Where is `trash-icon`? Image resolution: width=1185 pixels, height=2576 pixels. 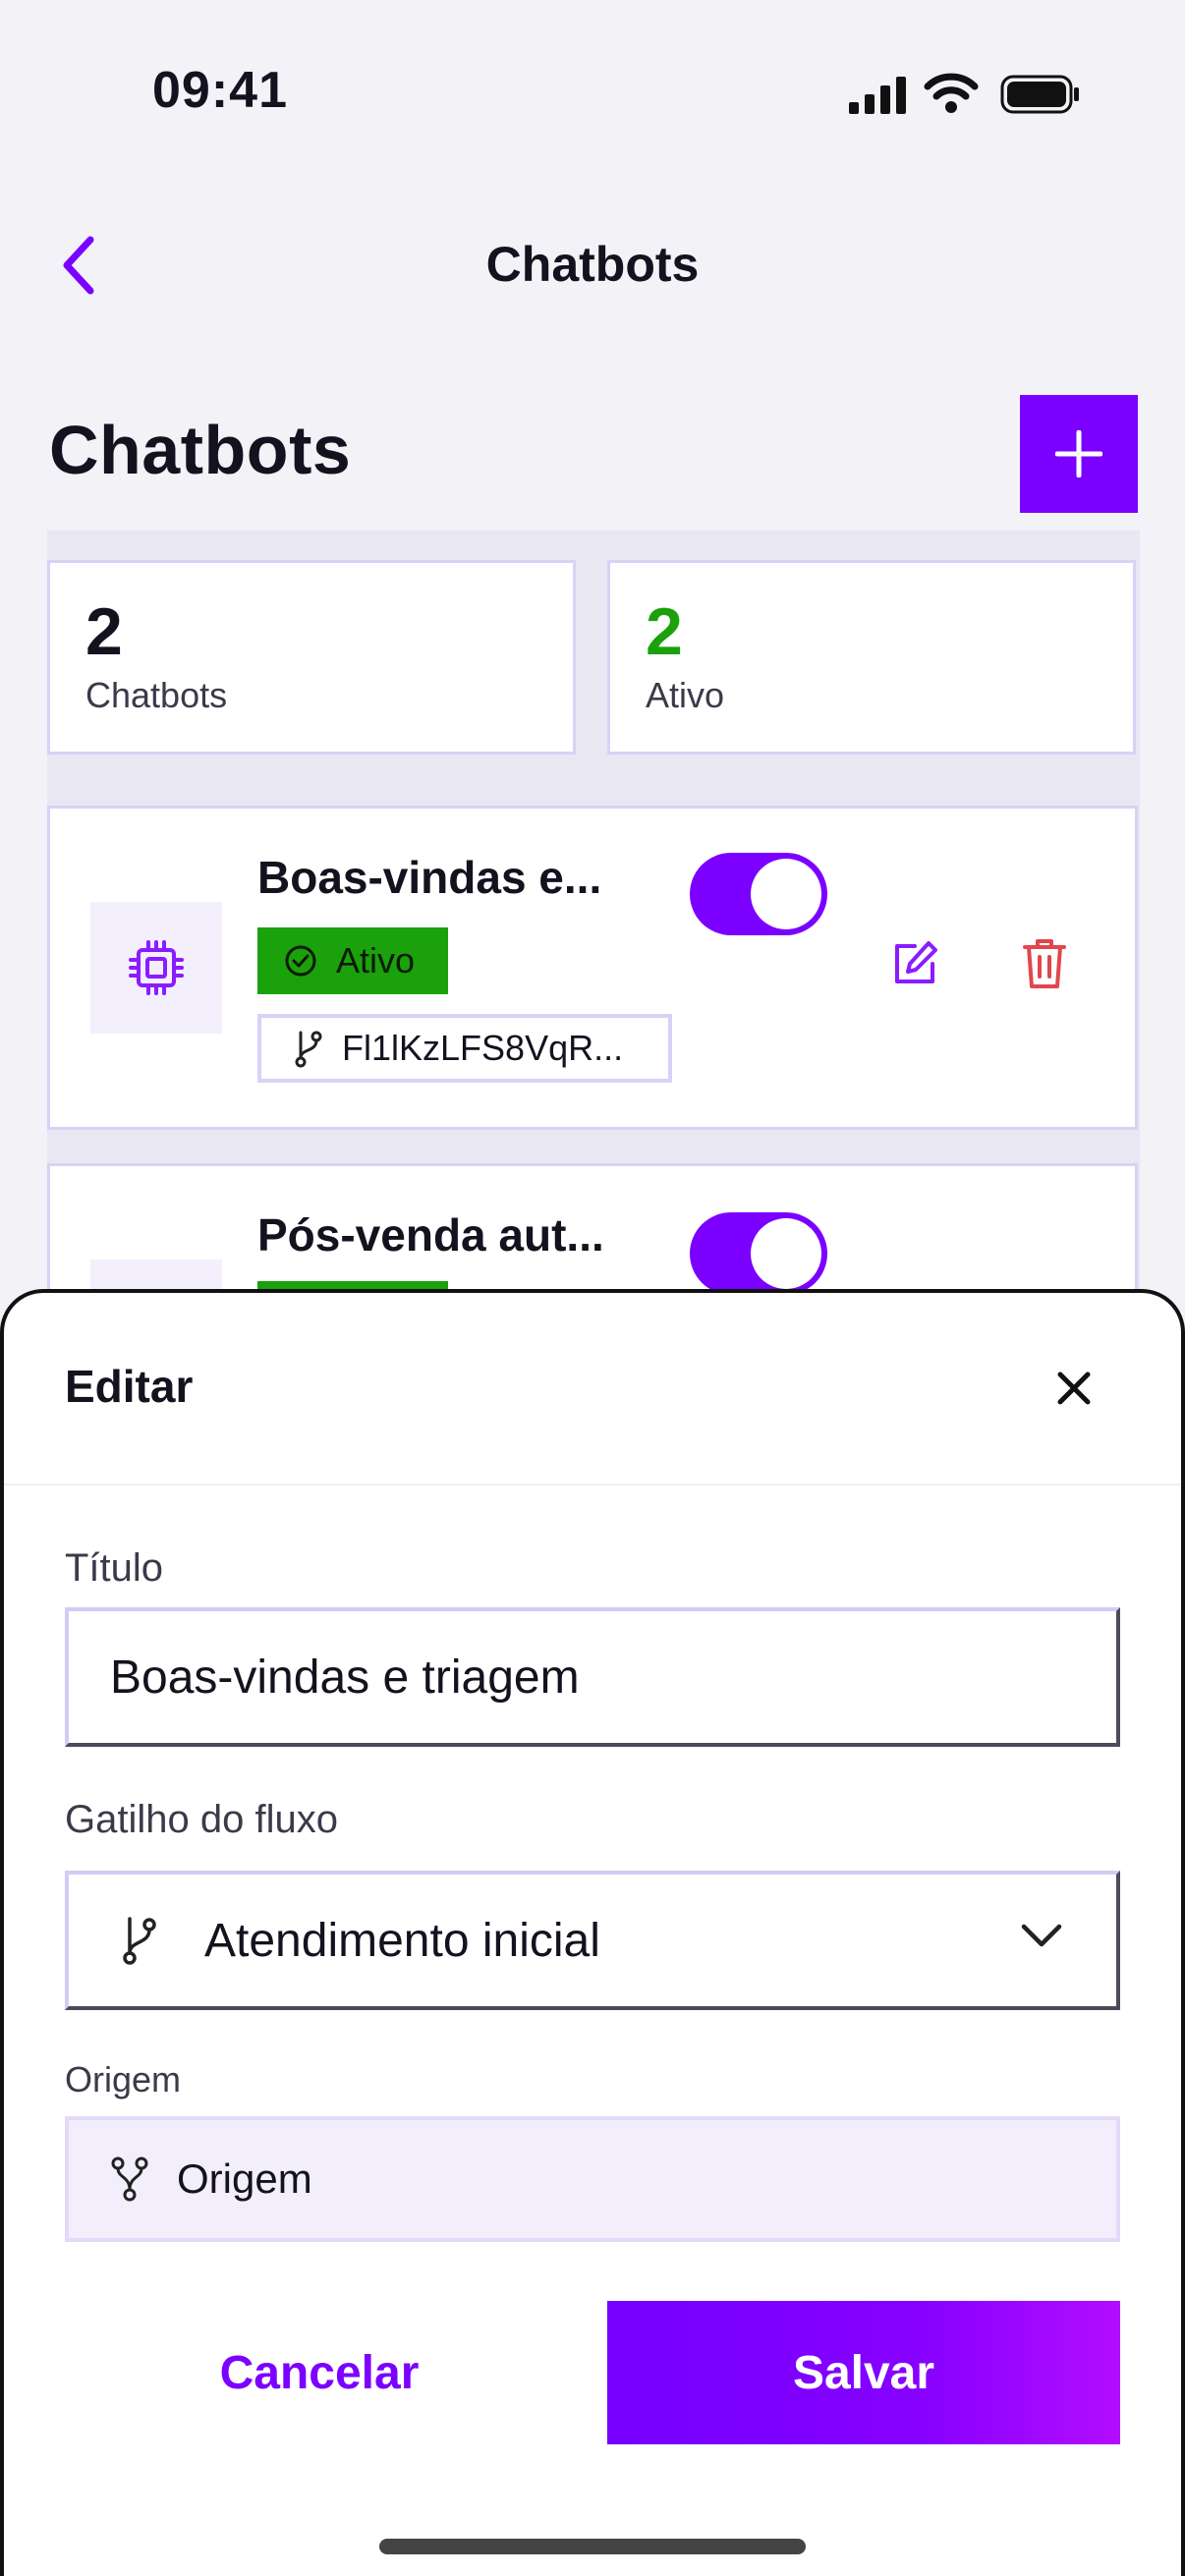 trash-icon is located at coordinates (1045, 963).